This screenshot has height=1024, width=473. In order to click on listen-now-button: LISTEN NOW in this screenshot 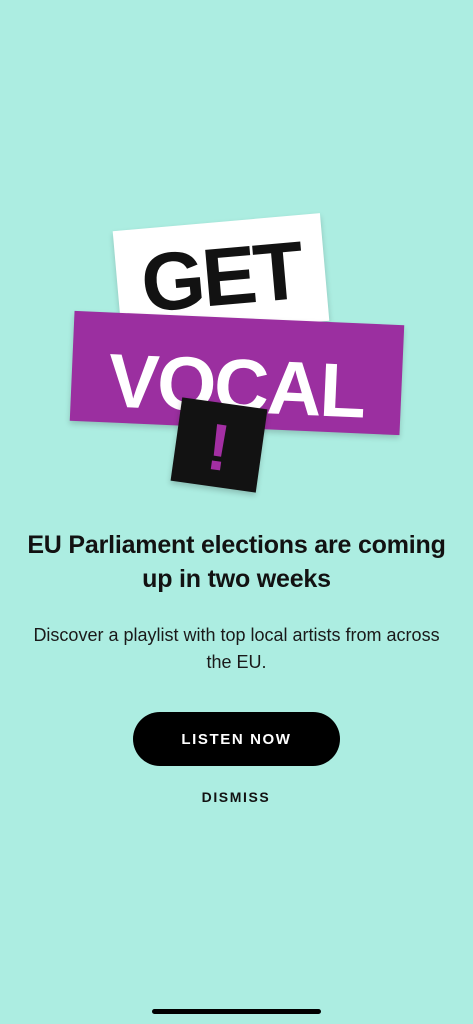, I will do `click(236, 739)`.